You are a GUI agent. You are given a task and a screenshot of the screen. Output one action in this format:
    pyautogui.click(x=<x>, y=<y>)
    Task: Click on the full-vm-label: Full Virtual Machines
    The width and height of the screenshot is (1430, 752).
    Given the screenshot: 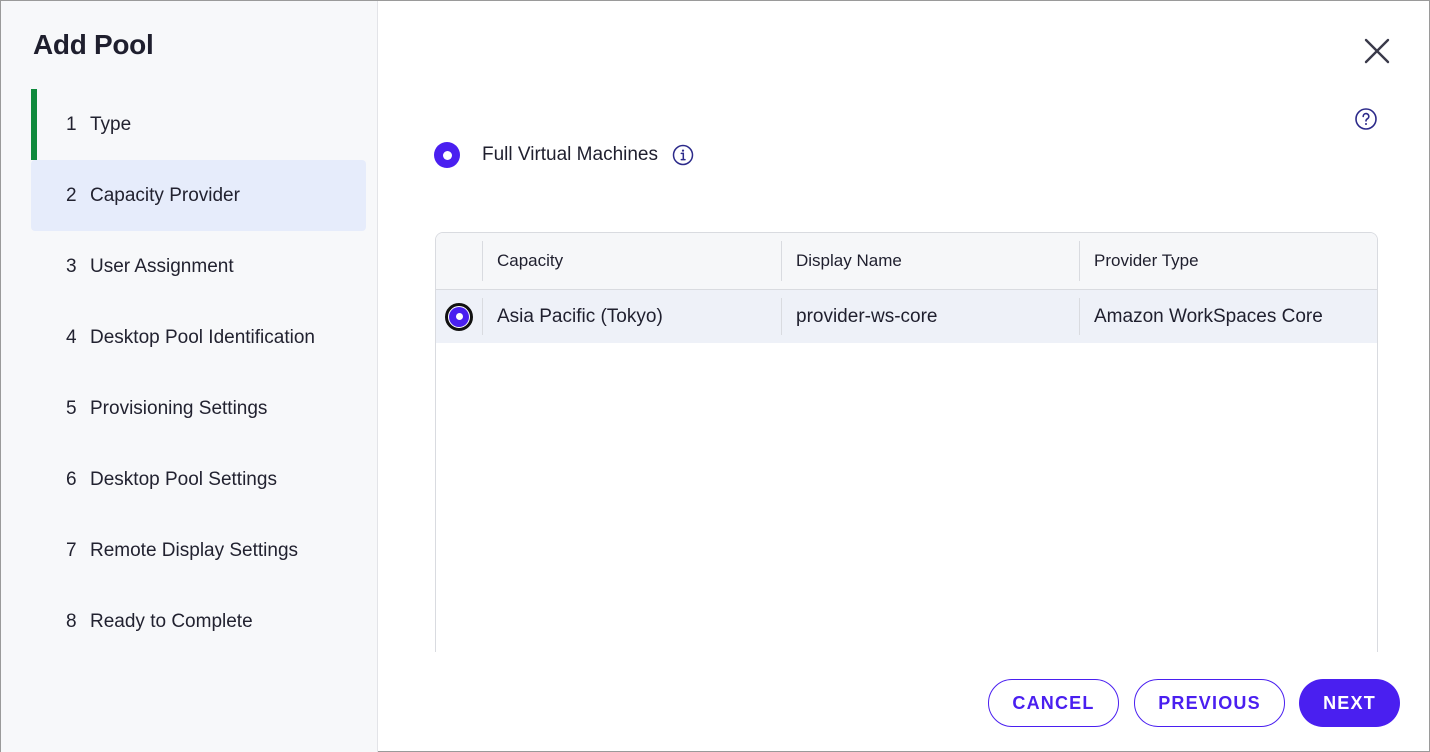 What is the action you would take?
    pyautogui.click(x=570, y=155)
    